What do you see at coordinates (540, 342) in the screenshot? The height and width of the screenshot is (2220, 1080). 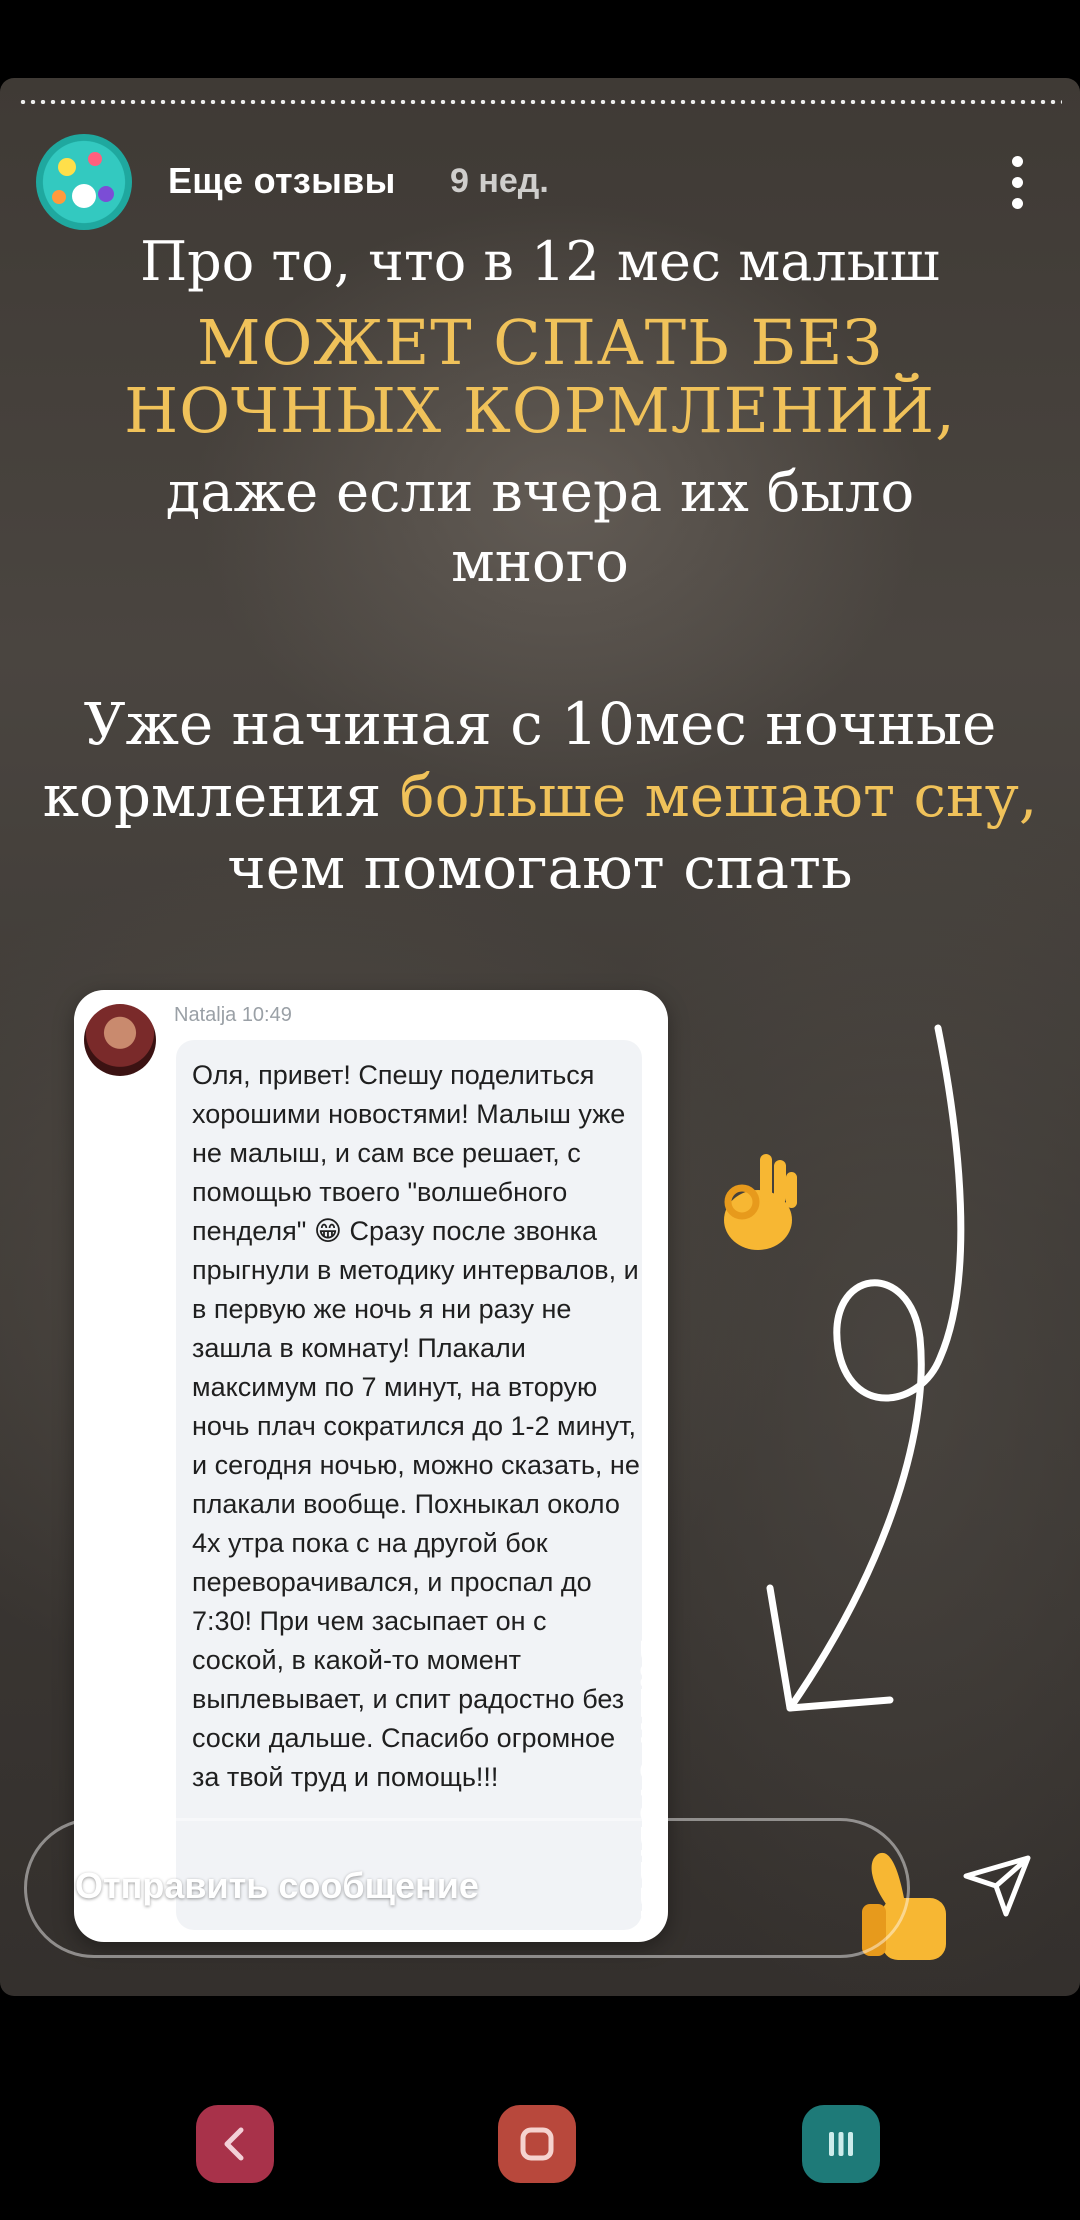 I see `headline-line-2: МОЖЕТ СПАТЬ БЕЗ` at bounding box center [540, 342].